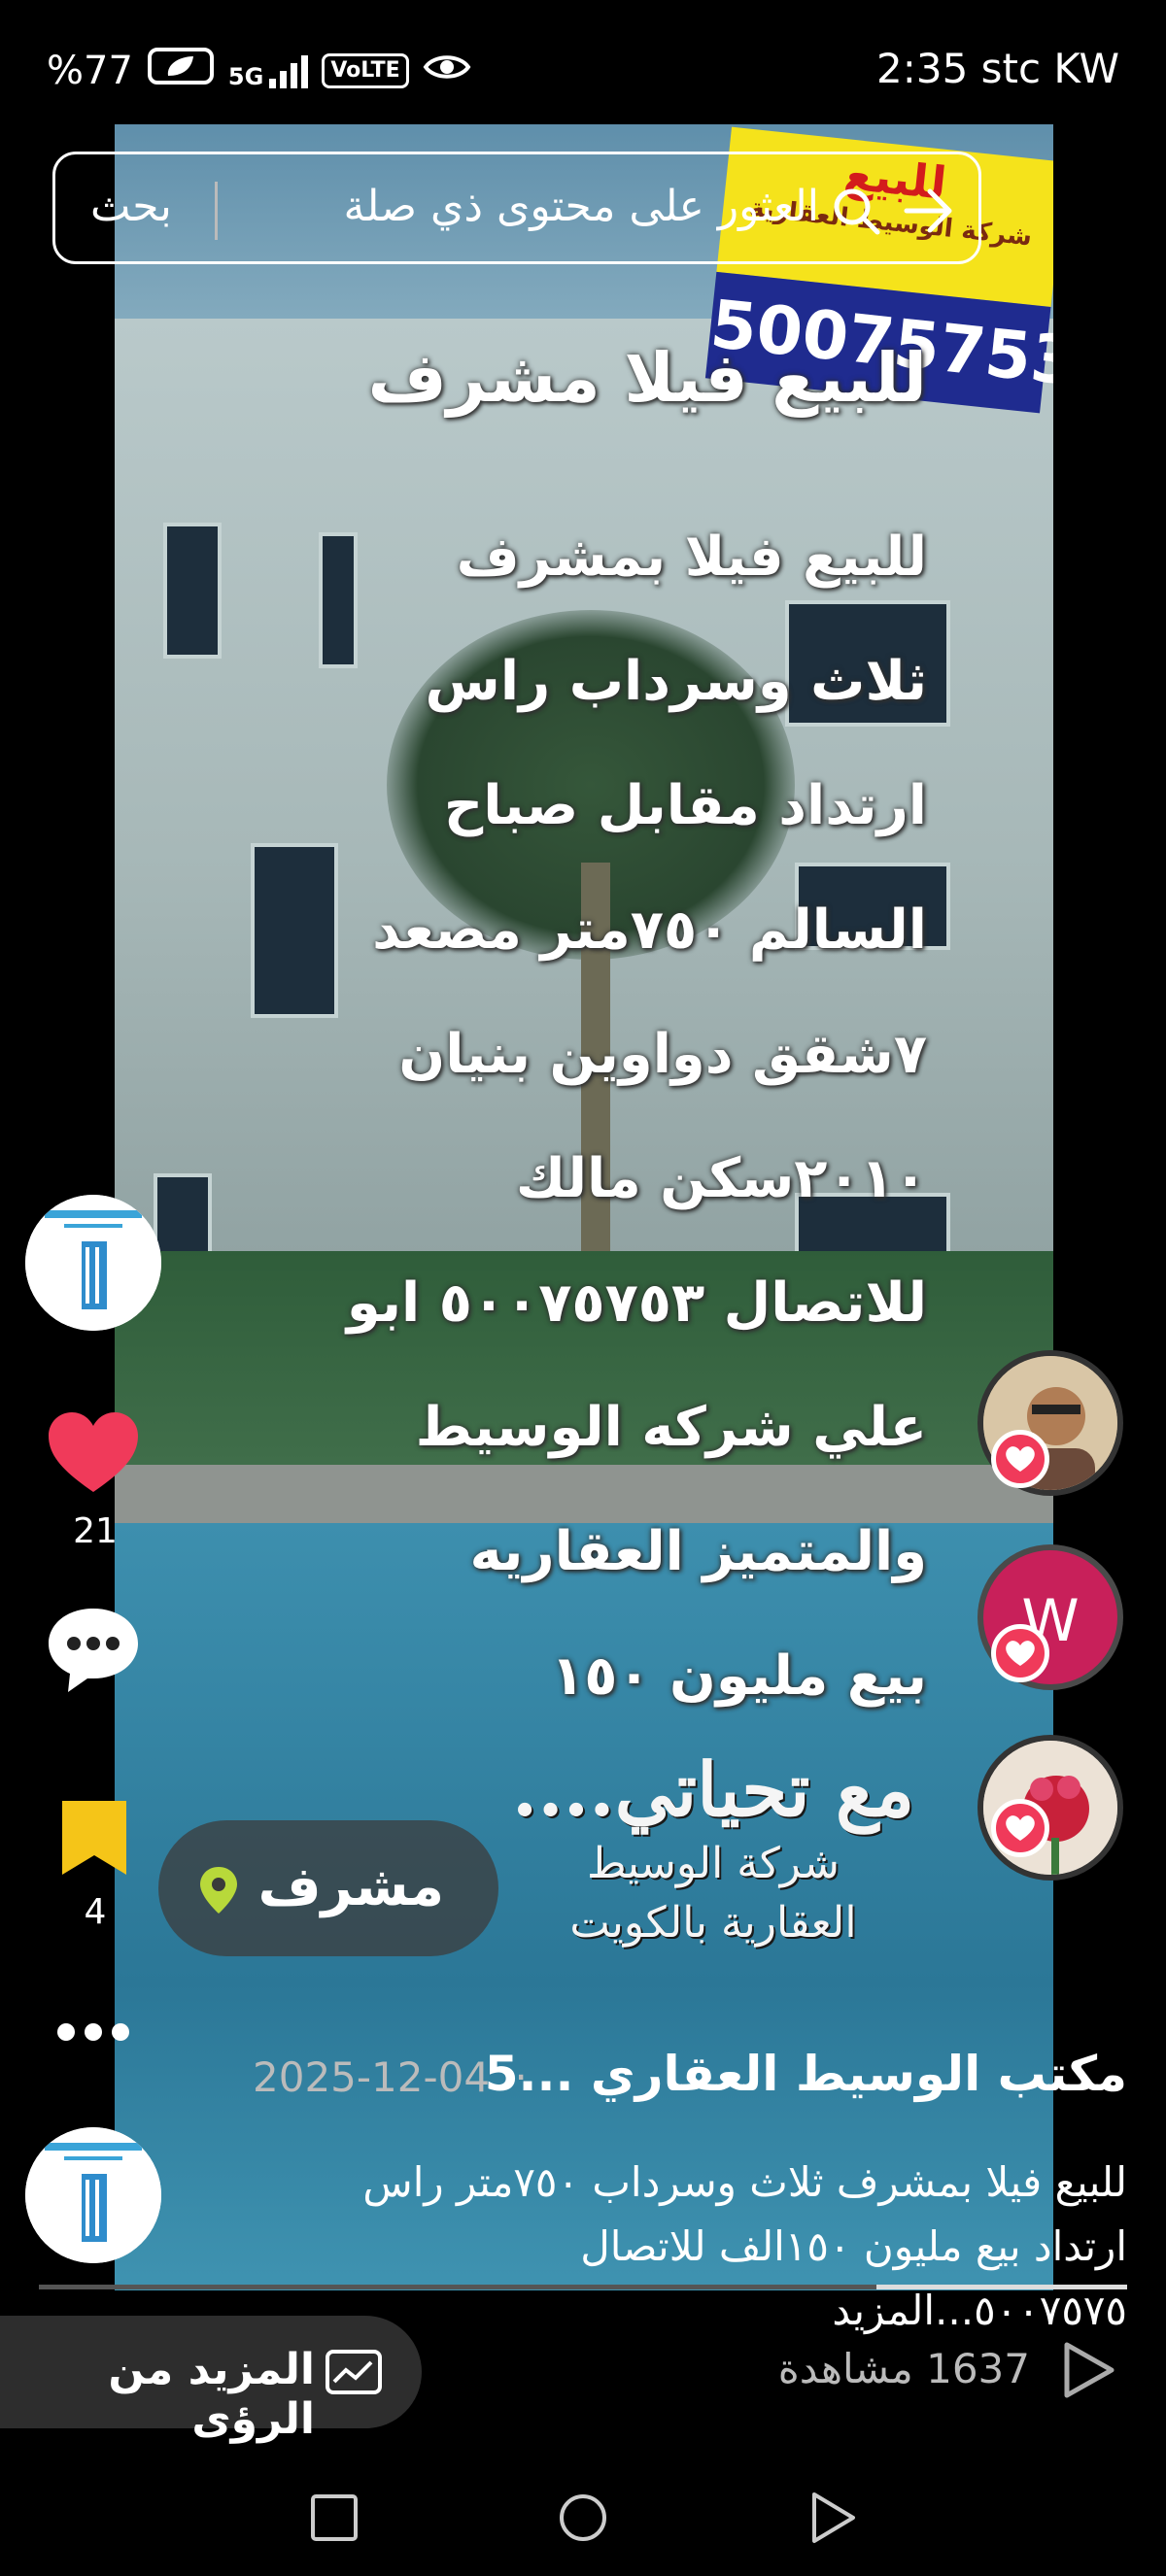  Describe the element at coordinates (698, 1551) in the screenshot. I see `video-caption-line: والمتميز العقاريه` at that location.